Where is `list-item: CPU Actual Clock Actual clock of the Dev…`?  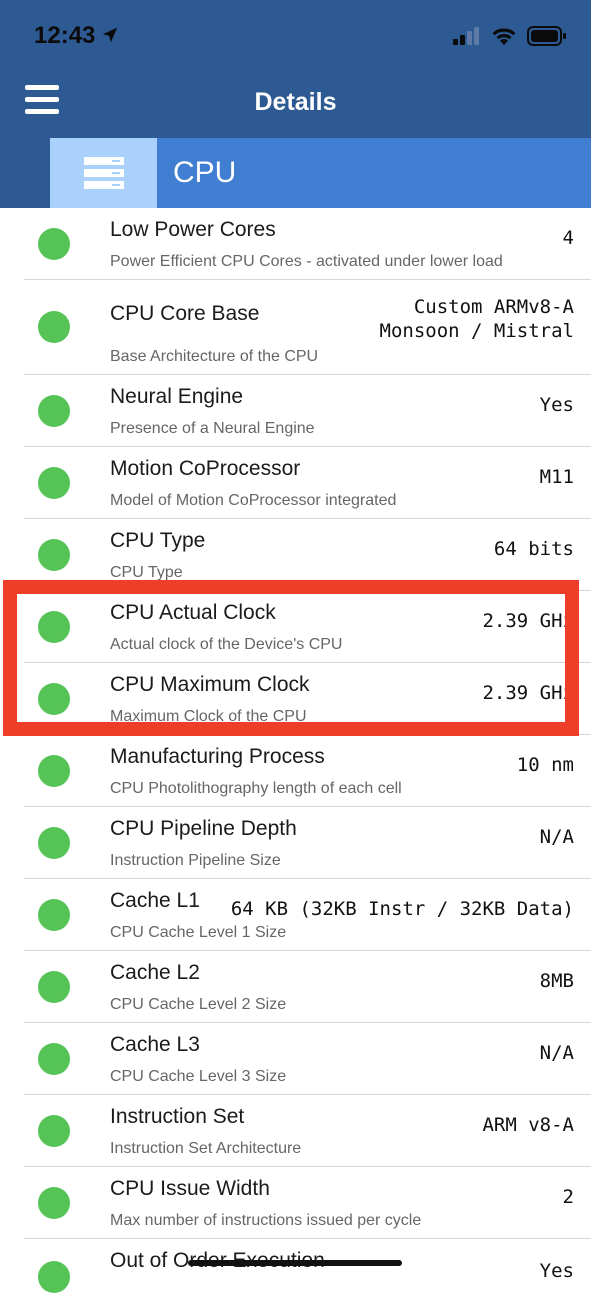
list-item: CPU Actual Clock Actual clock of the Dev… is located at coordinates (295, 627).